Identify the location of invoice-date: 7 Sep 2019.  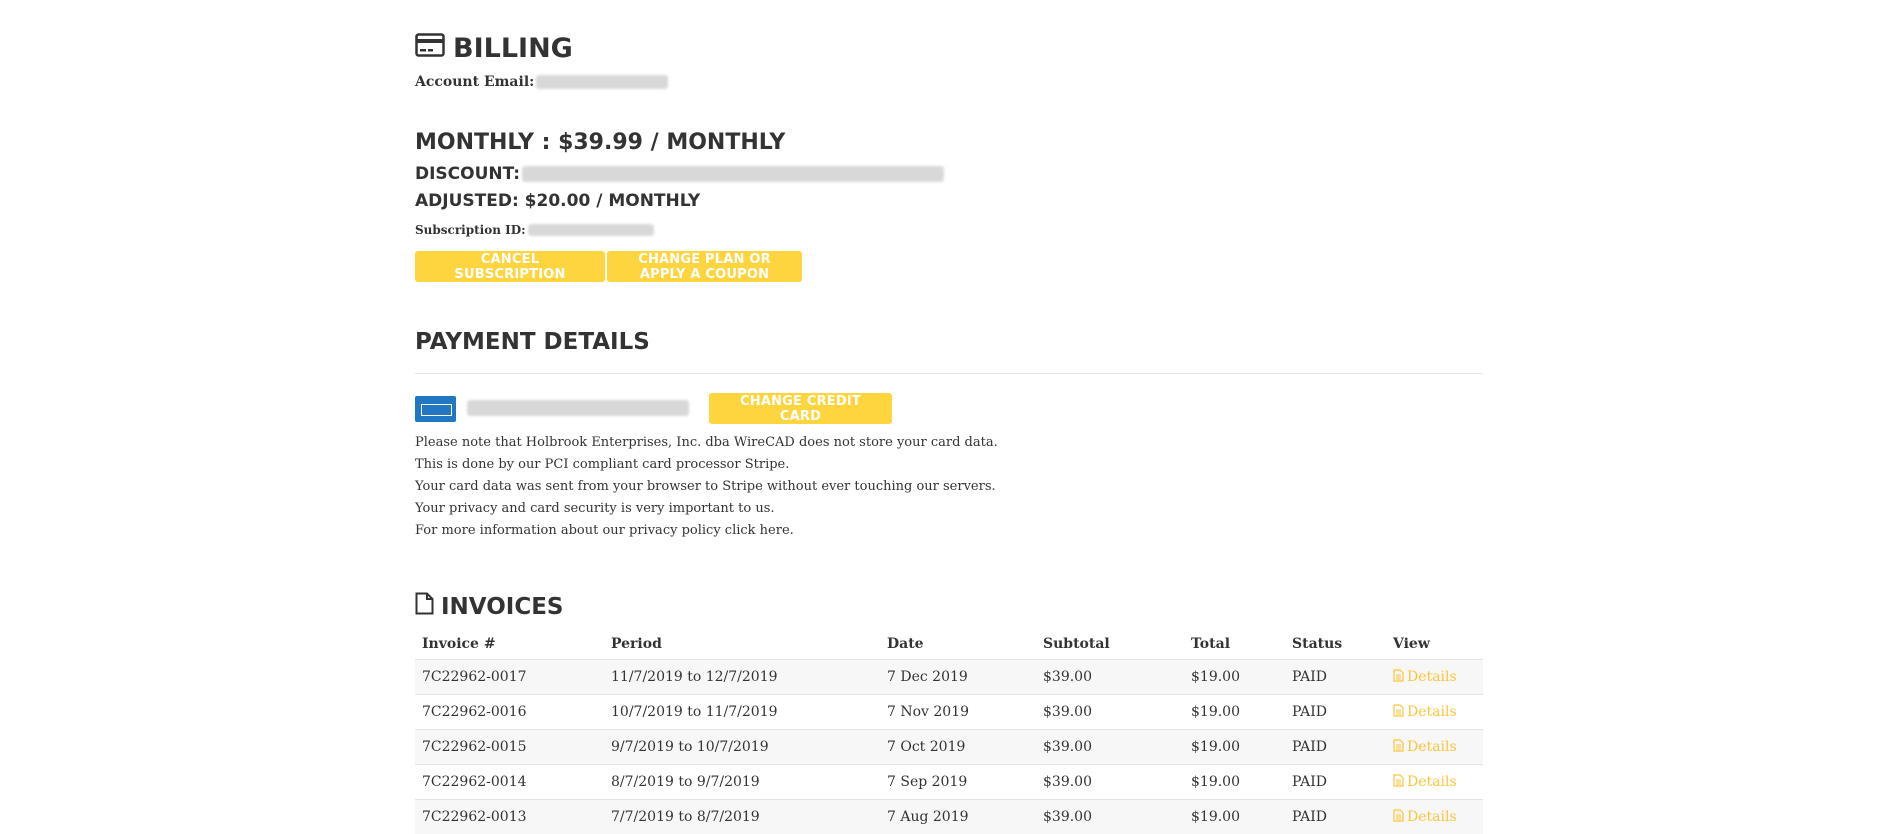
(958, 782).